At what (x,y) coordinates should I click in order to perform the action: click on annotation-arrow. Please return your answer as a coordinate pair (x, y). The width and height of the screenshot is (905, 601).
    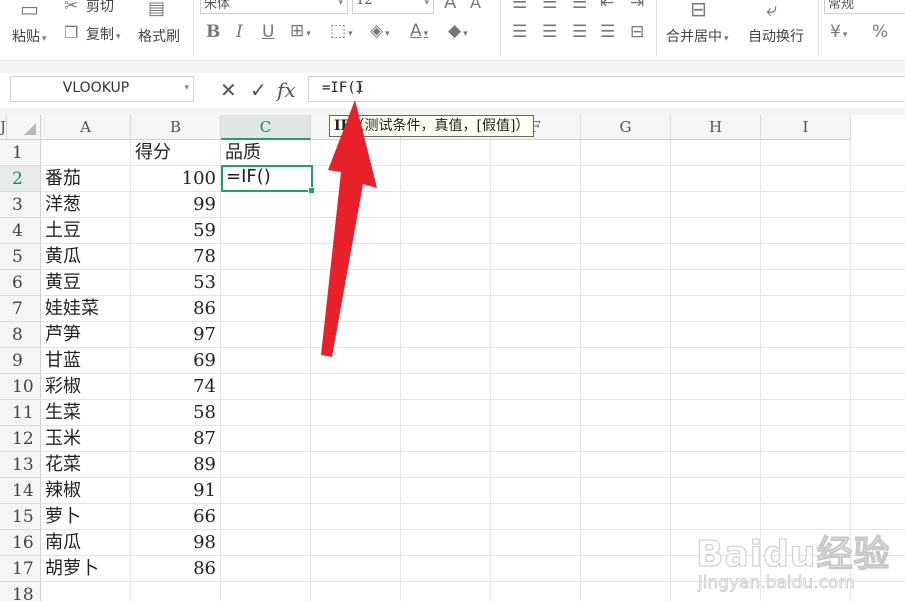
    Looking at the image, I should click on (349, 228).